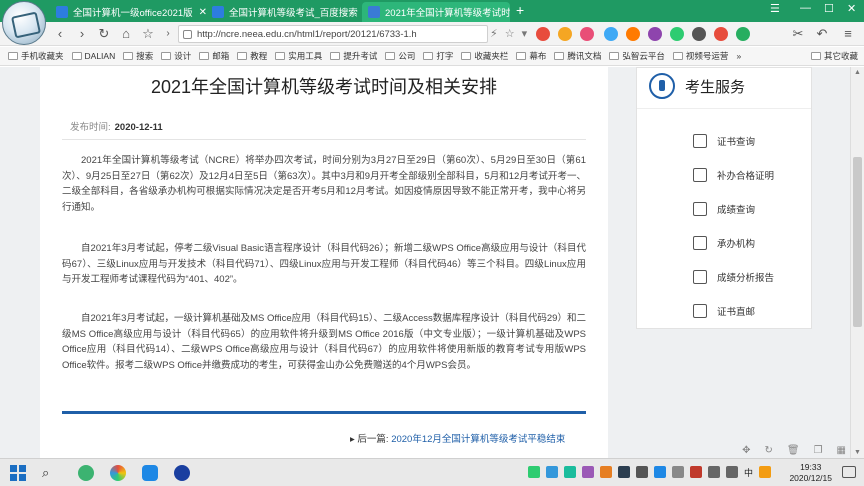 This screenshot has height=486, width=864. I want to click on star-icon: ☆, so click(148, 34).